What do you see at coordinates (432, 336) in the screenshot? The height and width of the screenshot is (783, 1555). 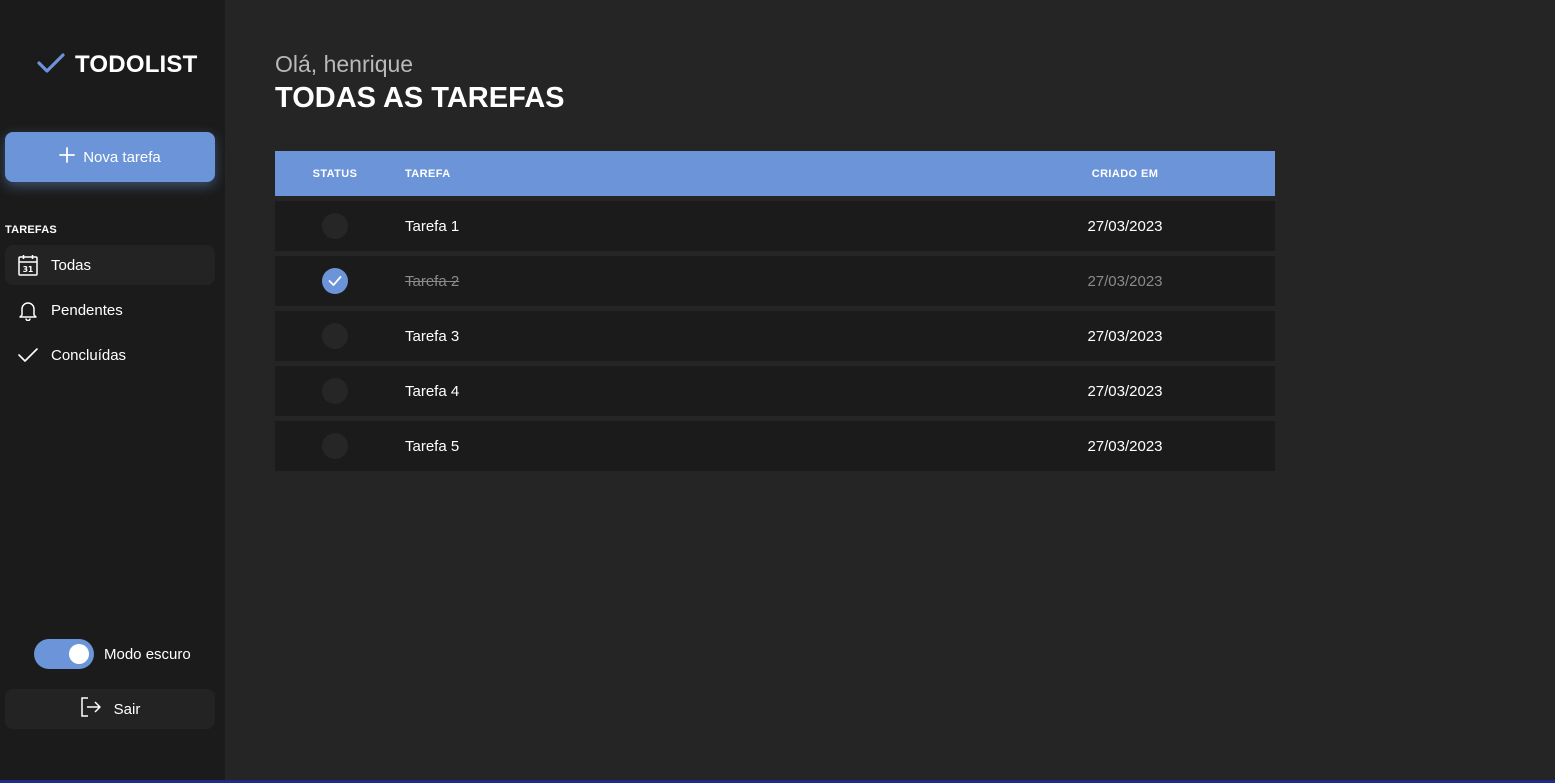 I see `task-name: Tarefa 3` at bounding box center [432, 336].